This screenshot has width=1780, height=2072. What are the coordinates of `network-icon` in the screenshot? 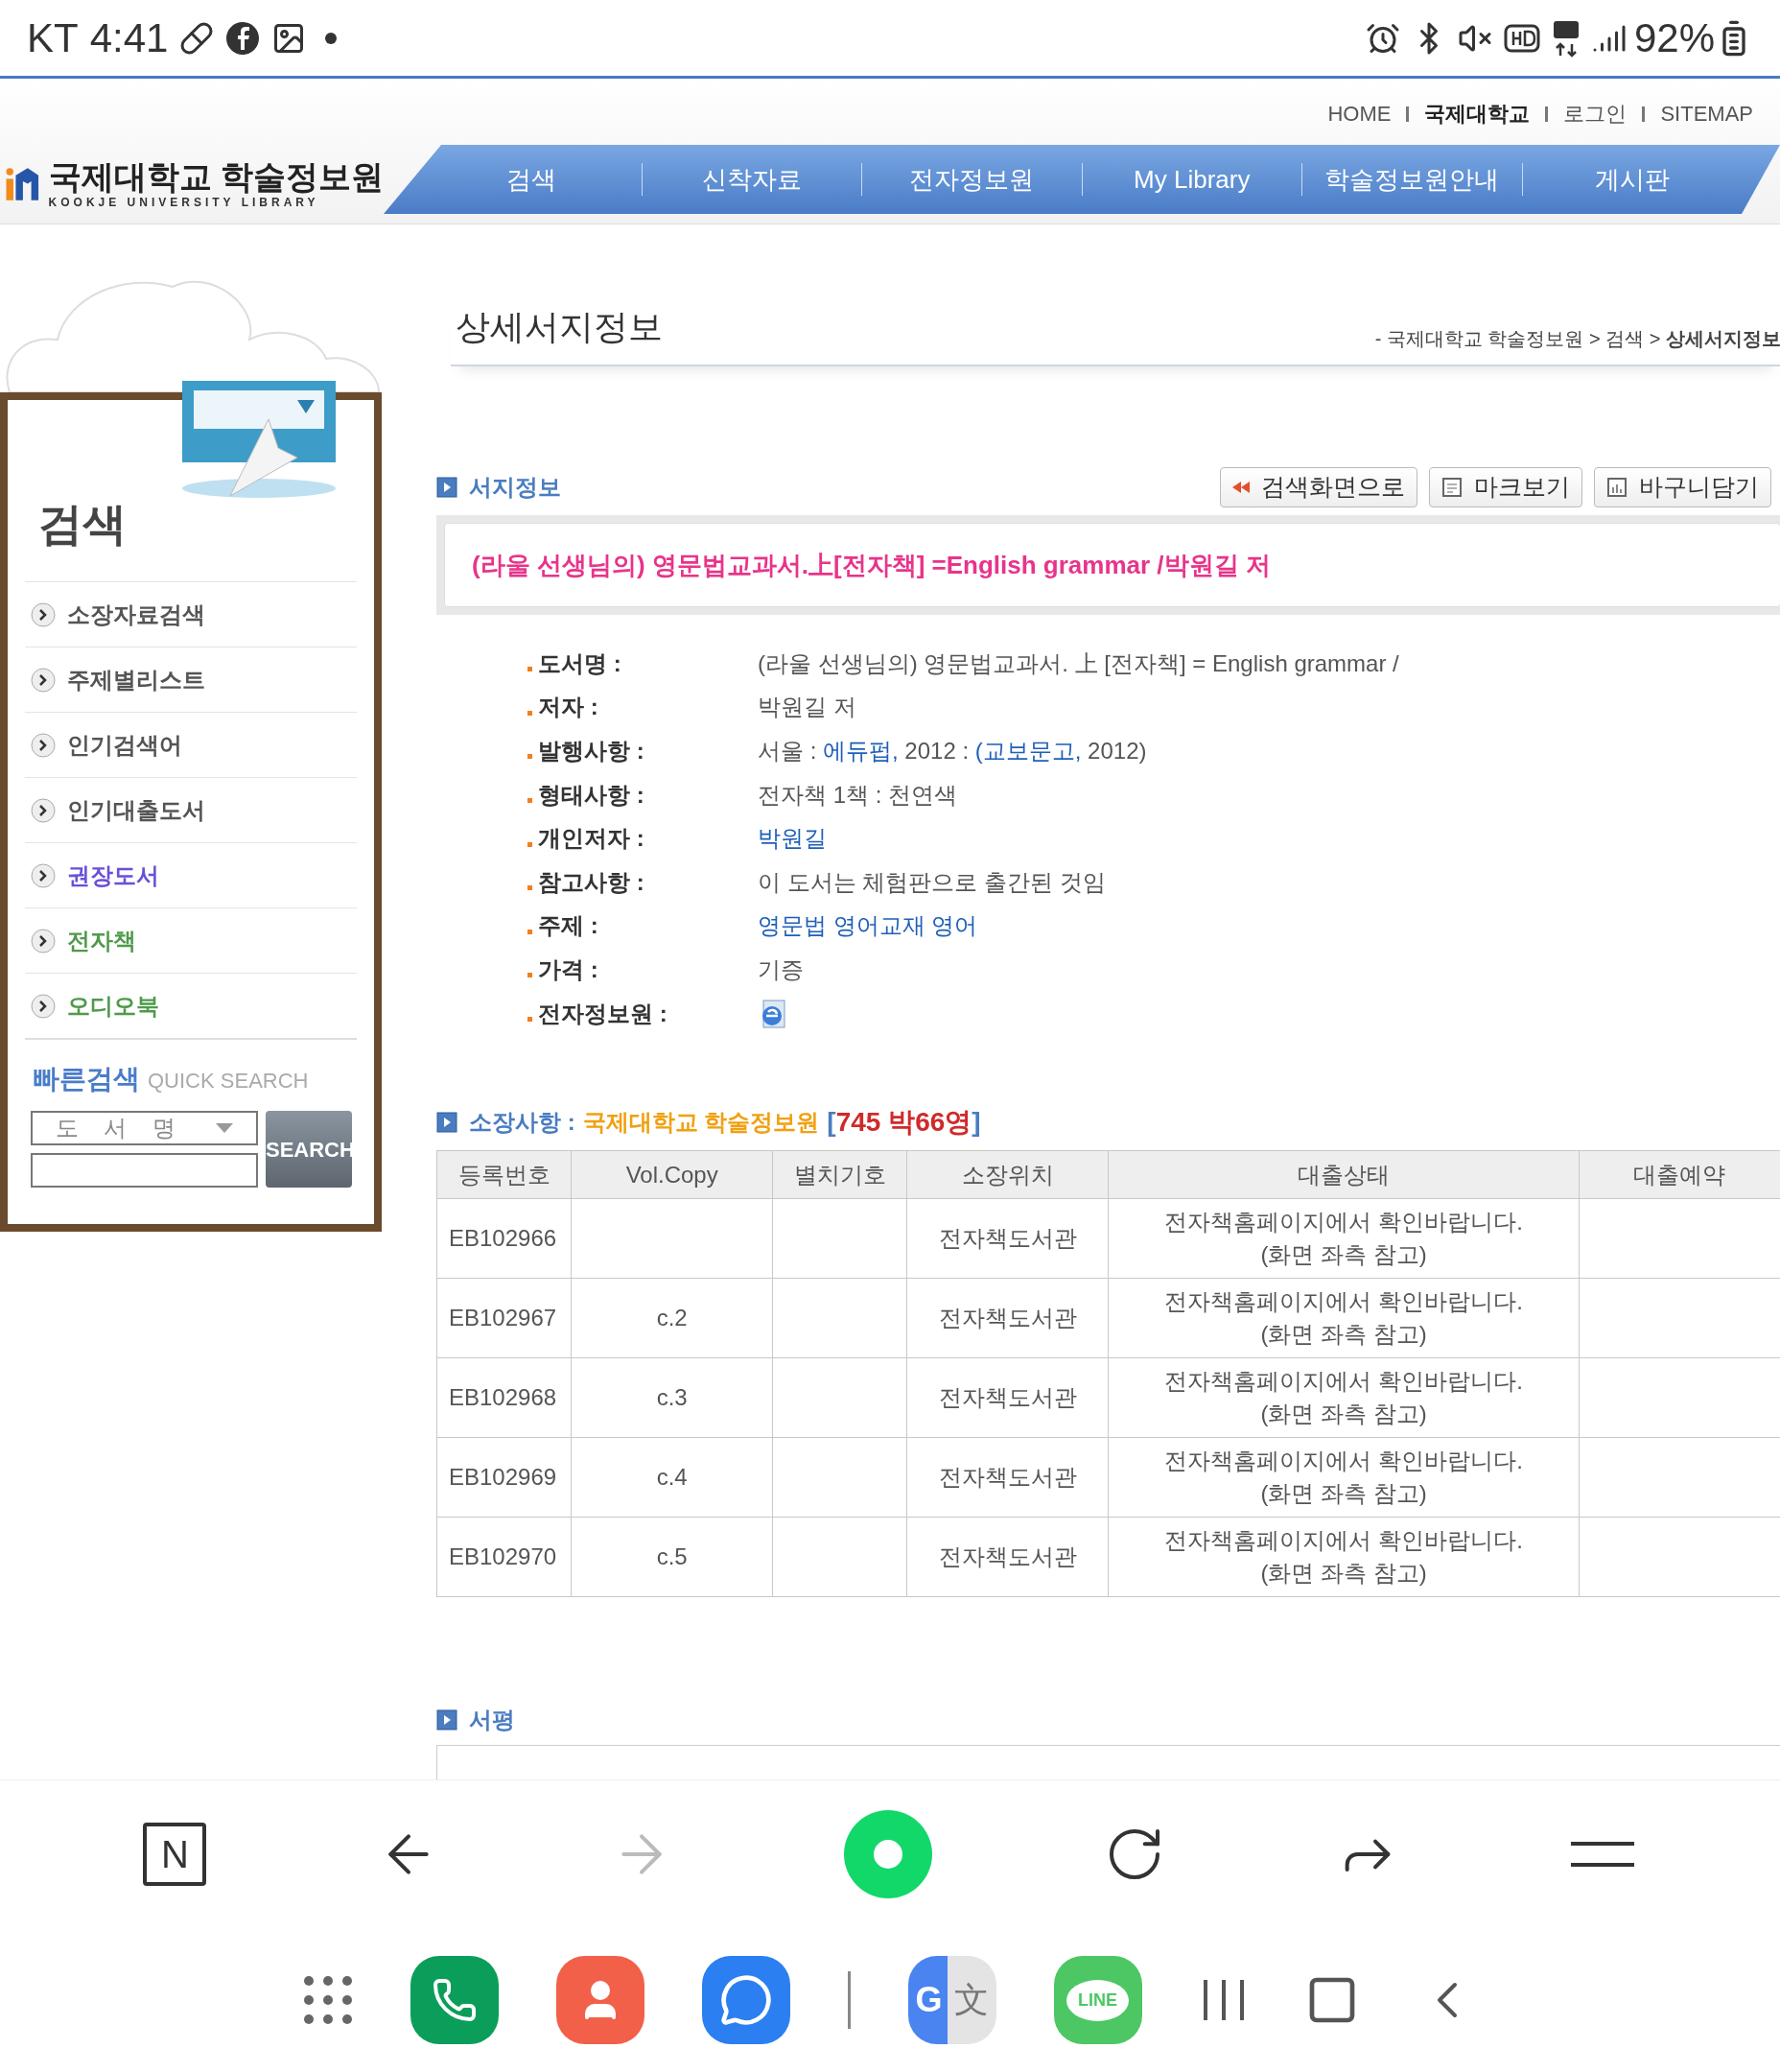 It's located at (1566, 38).